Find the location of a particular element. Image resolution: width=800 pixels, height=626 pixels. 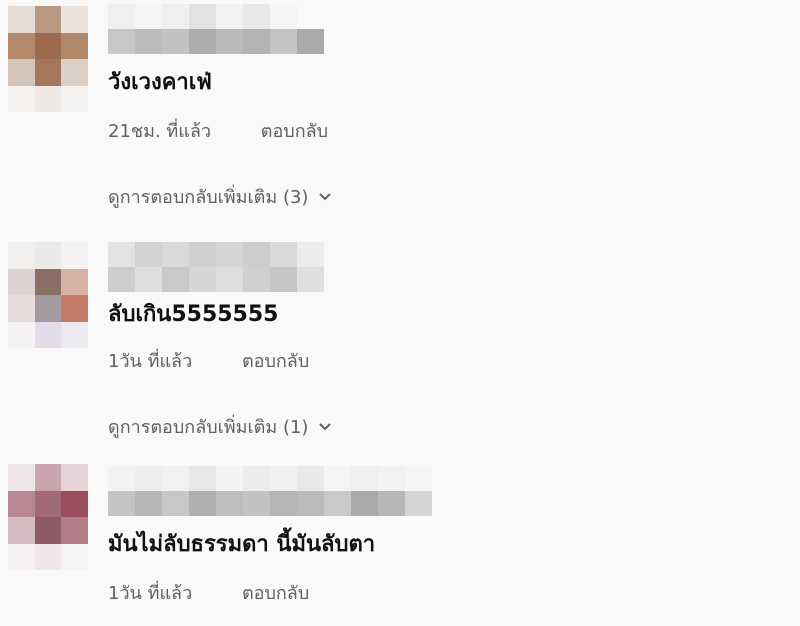

comment-text: วังเวงคาเฟ่ is located at coordinates (160, 82).